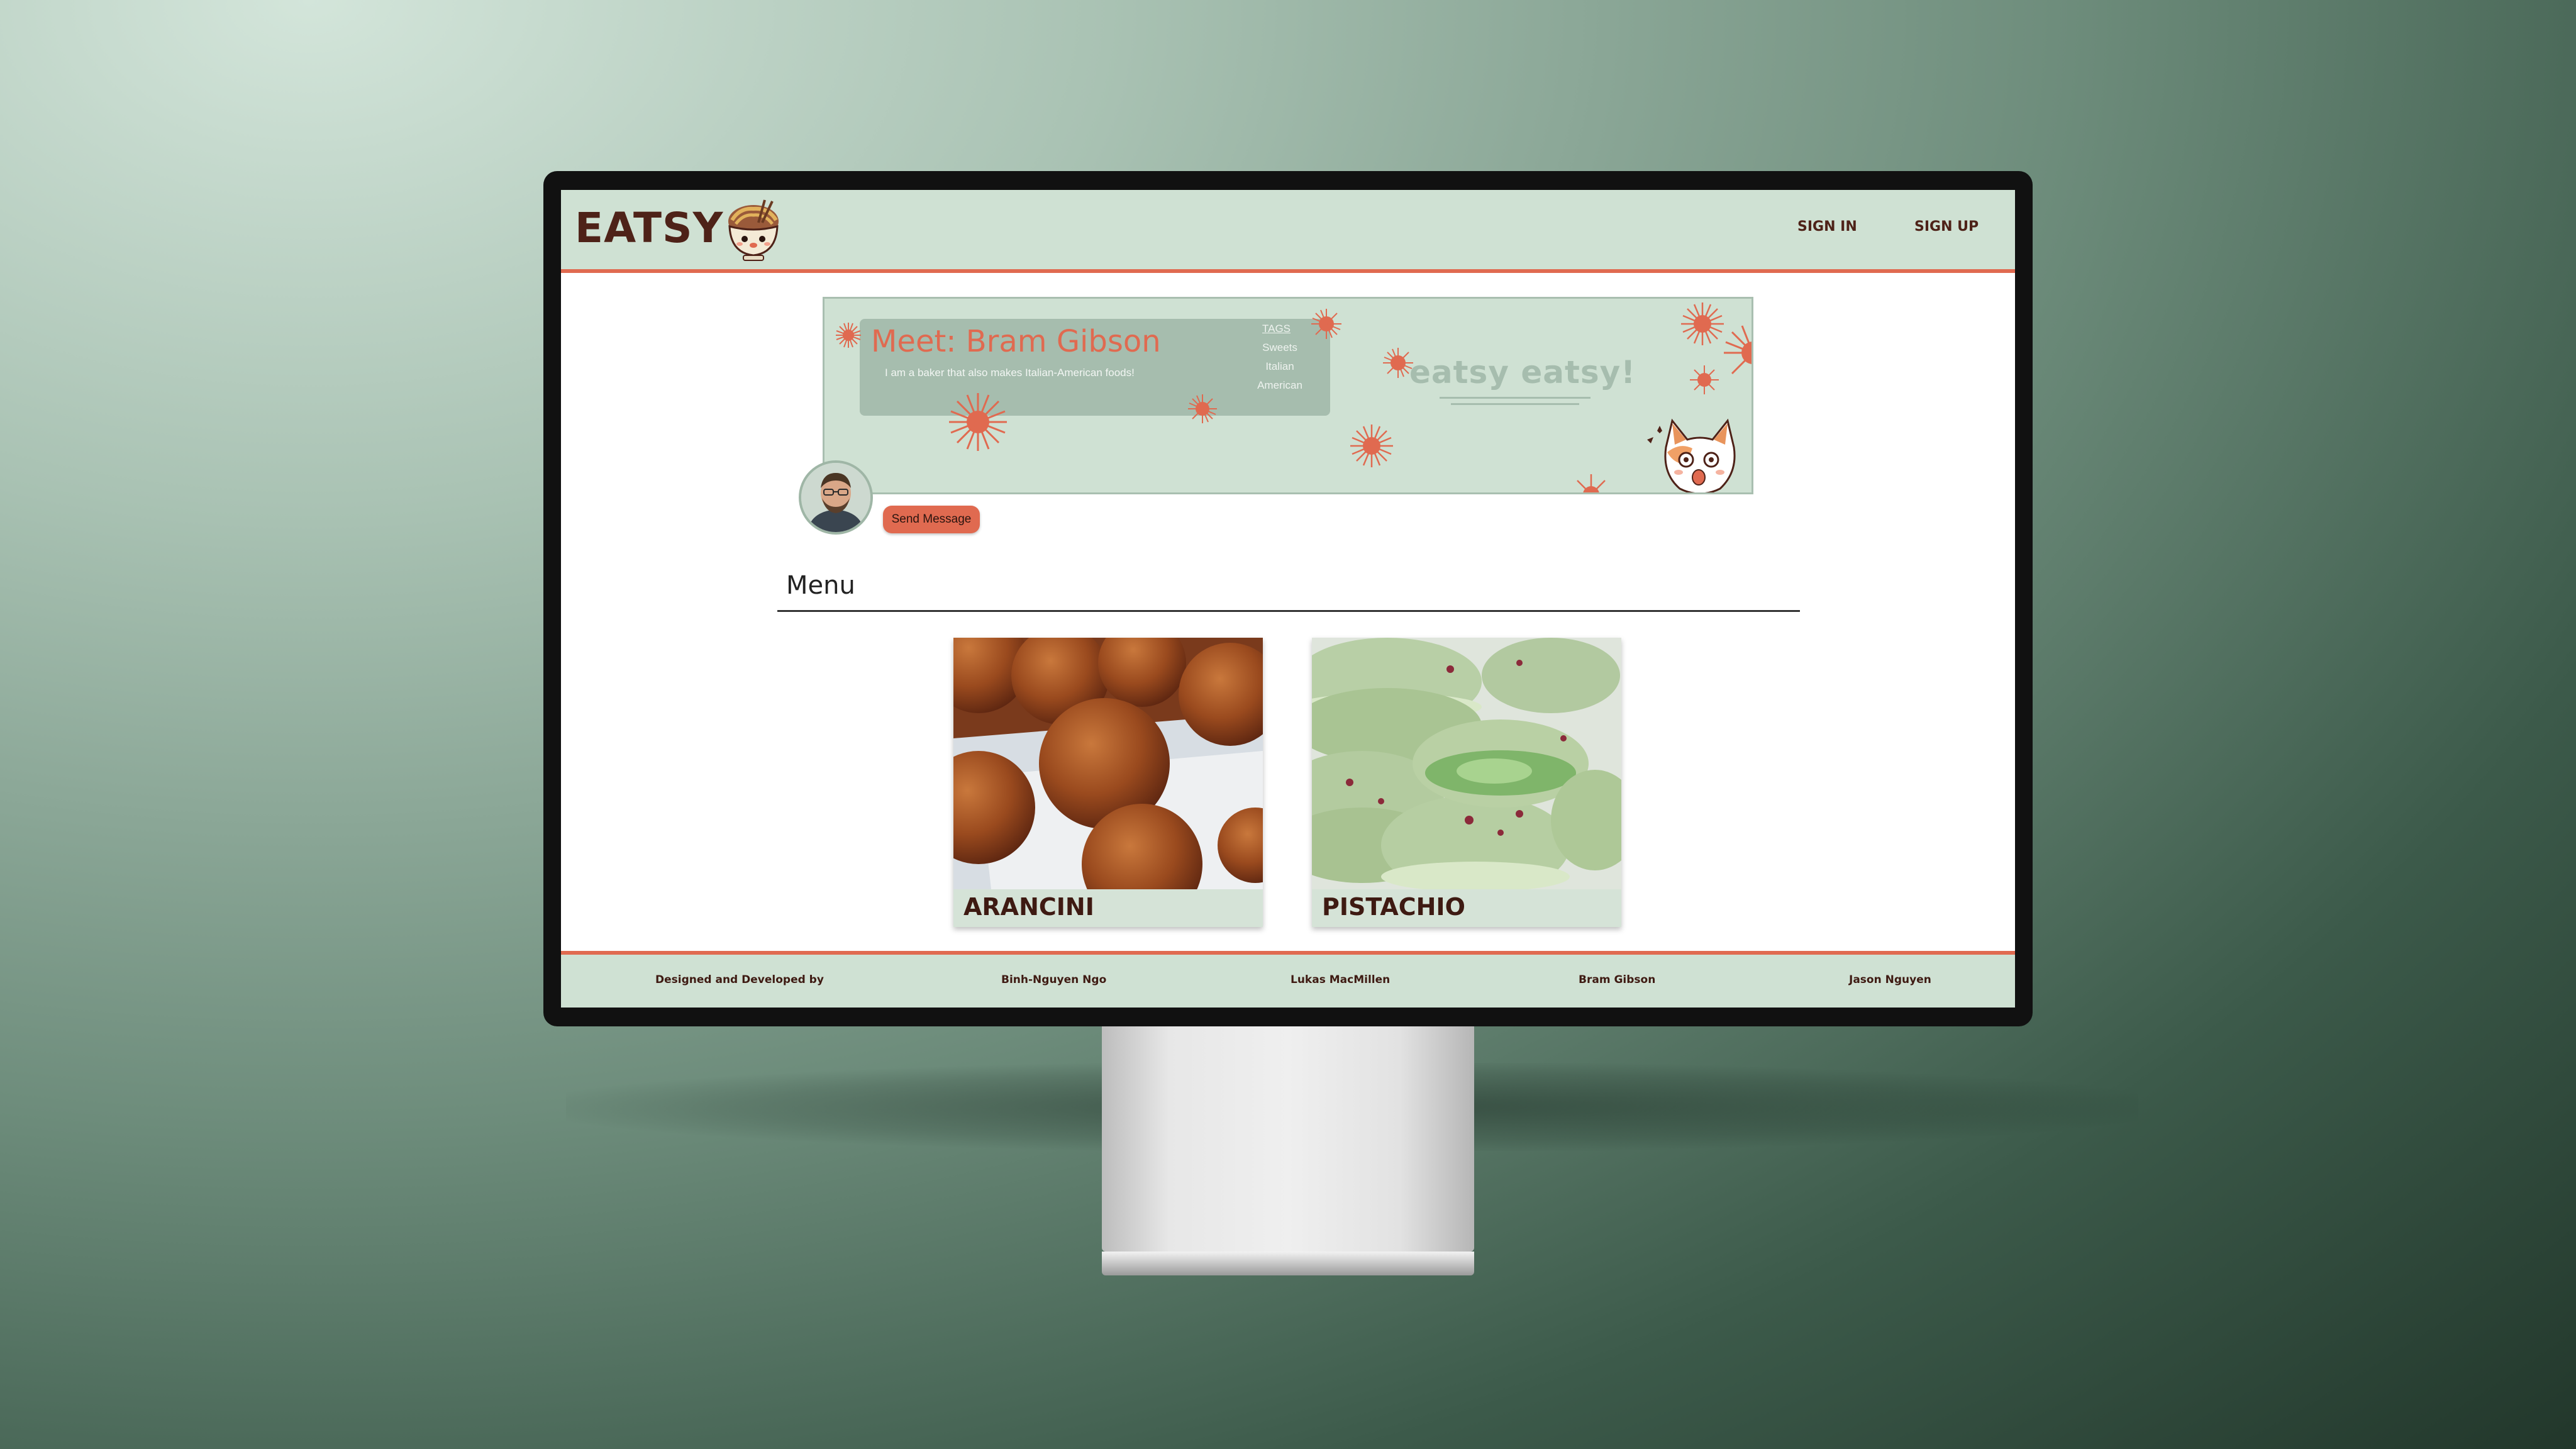 This screenshot has width=2576, height=1449. Describe the element at coordinates (1393, 907) in the screenshot. I see `menu-item-name: PISTACHIO` at that location.